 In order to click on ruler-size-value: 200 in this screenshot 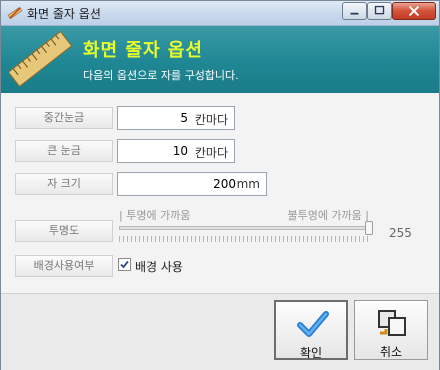, I will do `click(224, 184)`.